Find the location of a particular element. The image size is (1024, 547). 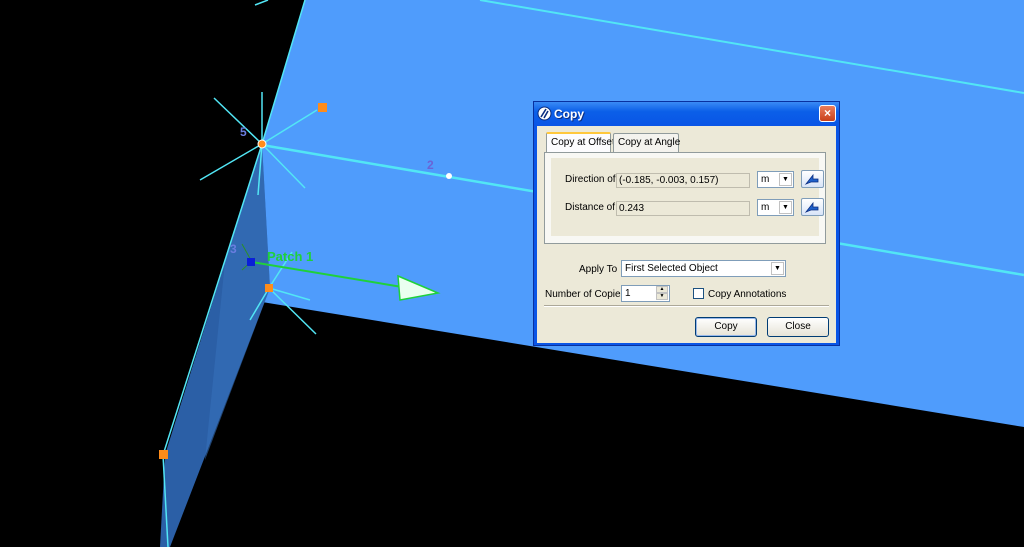

tab-copy-at-angle: Copy at Angle is located at coordinates (646, 142).